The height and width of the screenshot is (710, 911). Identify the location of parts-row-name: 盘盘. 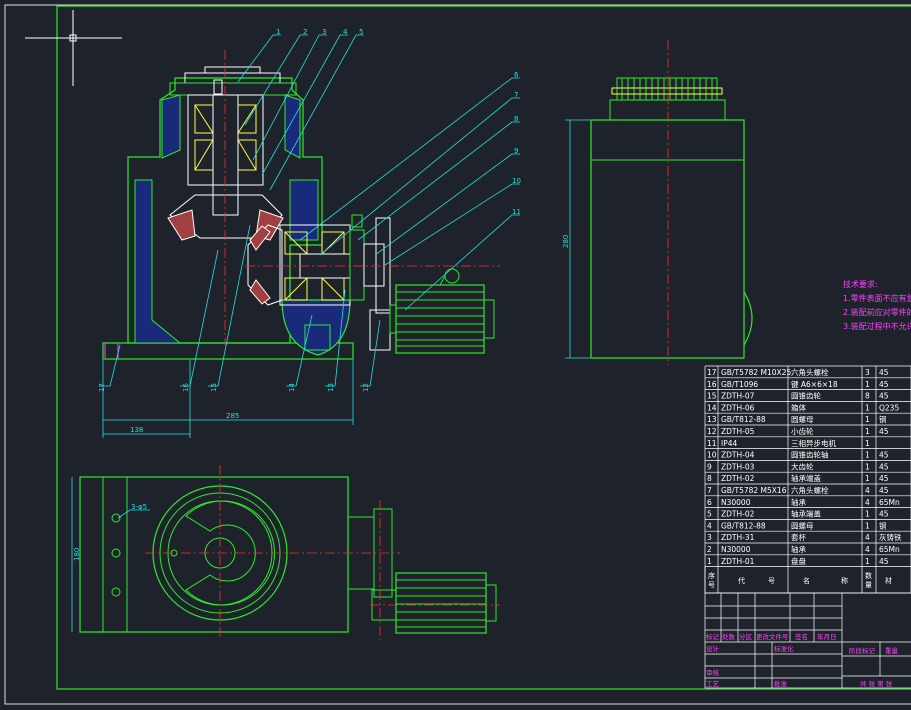
(798, 561).